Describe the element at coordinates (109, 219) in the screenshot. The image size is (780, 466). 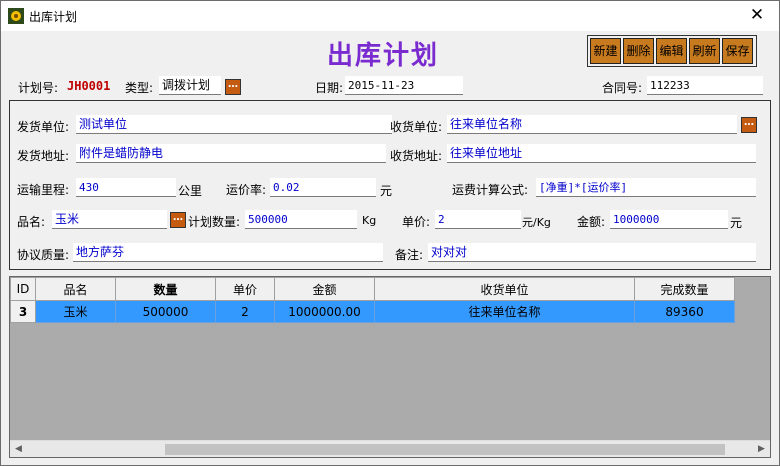
I see `product-field: 玉米` at that location.